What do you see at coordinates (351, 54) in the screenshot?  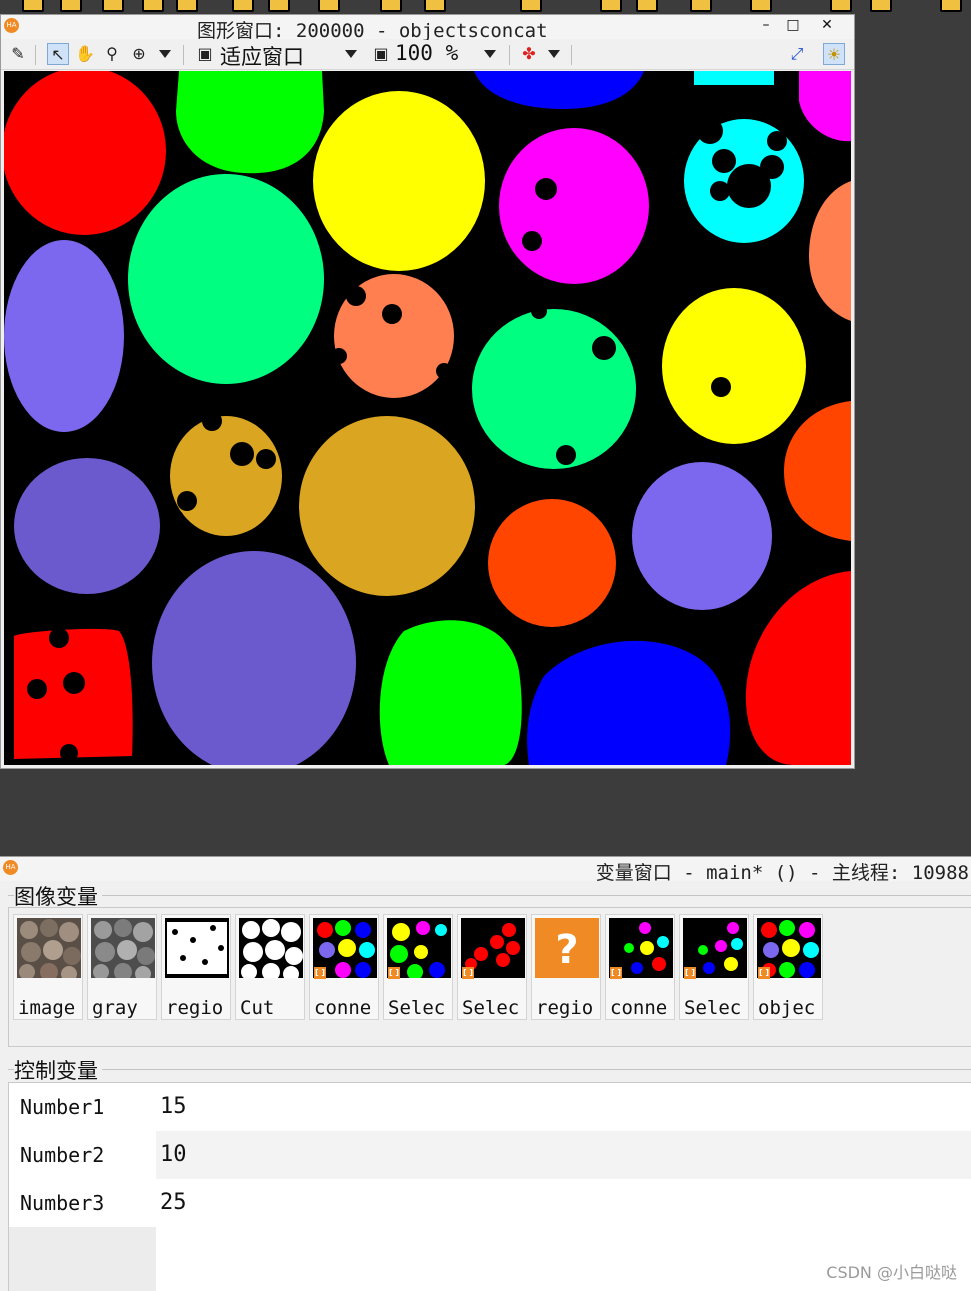 I see `fit-window-dropdown-icon` at bounding box center [351, 54].